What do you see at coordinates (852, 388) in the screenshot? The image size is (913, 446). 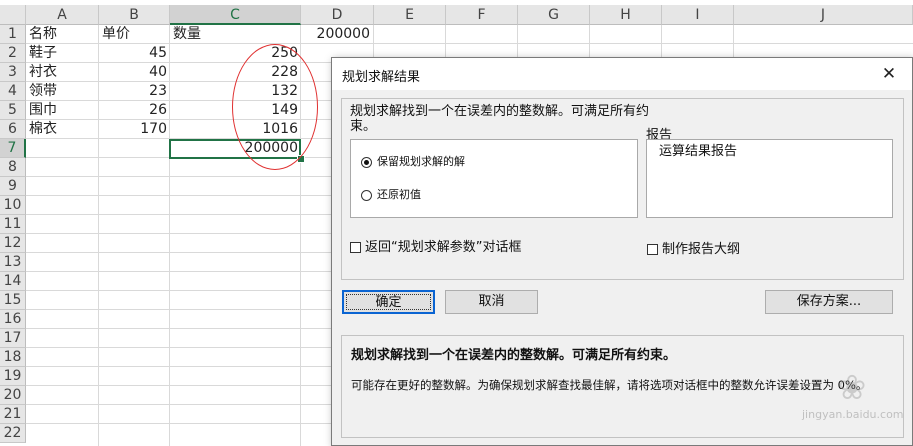 I see `paw-logo-icon: ❀` at bounding box center [852, 388].